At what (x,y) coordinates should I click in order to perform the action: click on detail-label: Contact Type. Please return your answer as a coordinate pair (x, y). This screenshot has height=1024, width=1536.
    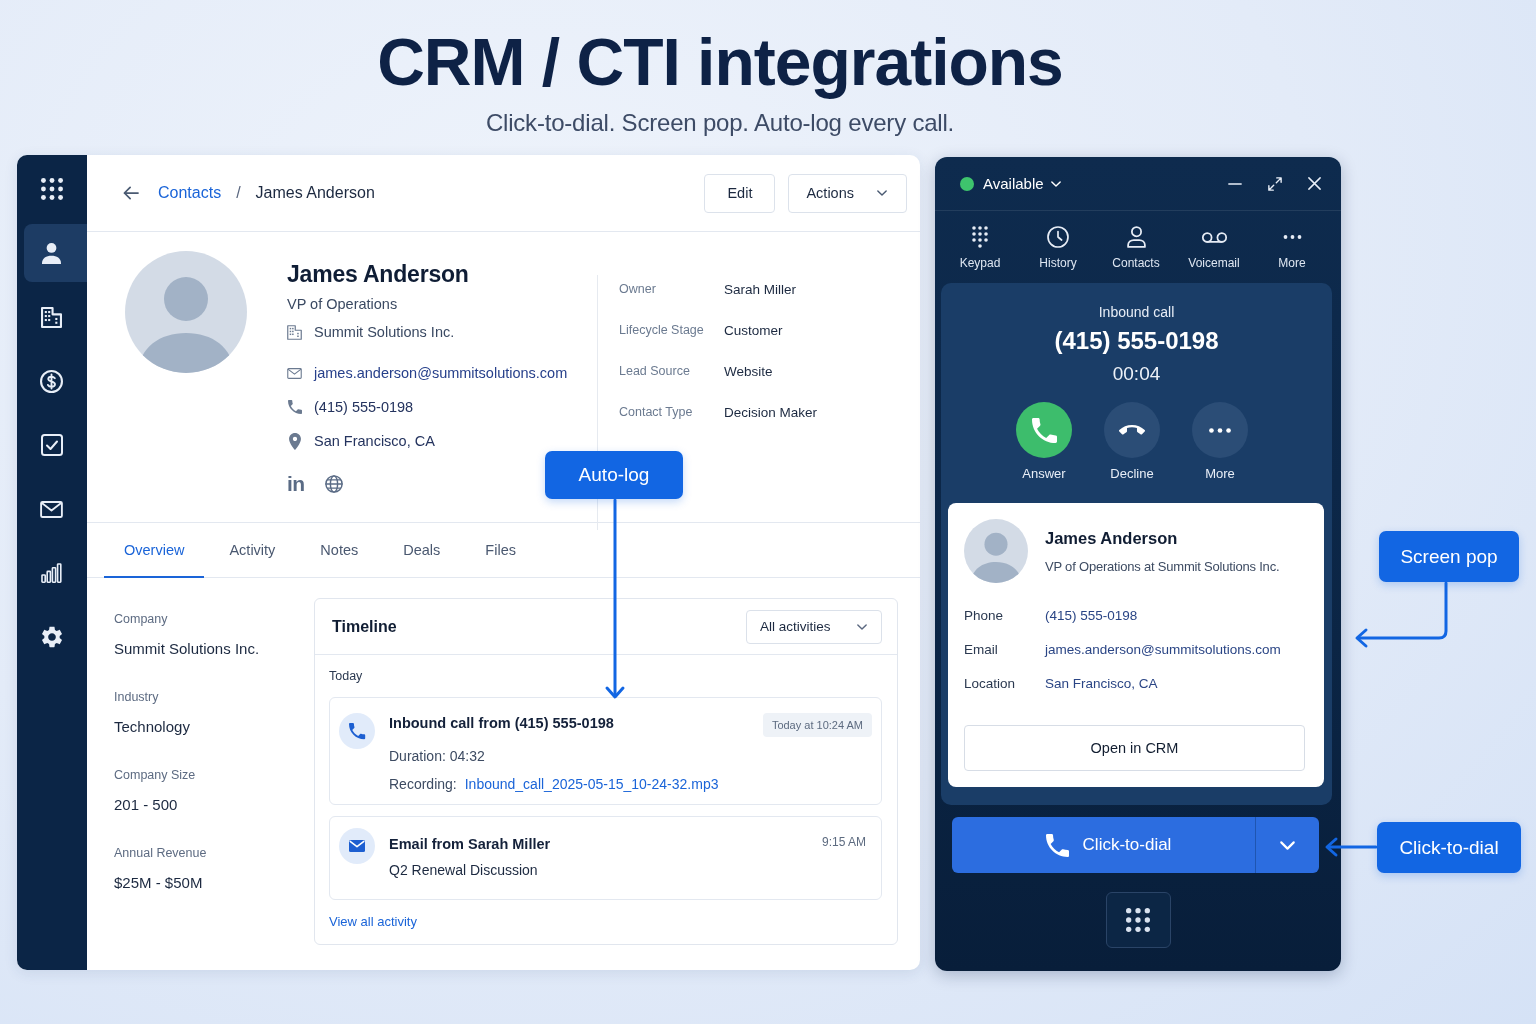
    Looking at the image, I should click on (656, 412).